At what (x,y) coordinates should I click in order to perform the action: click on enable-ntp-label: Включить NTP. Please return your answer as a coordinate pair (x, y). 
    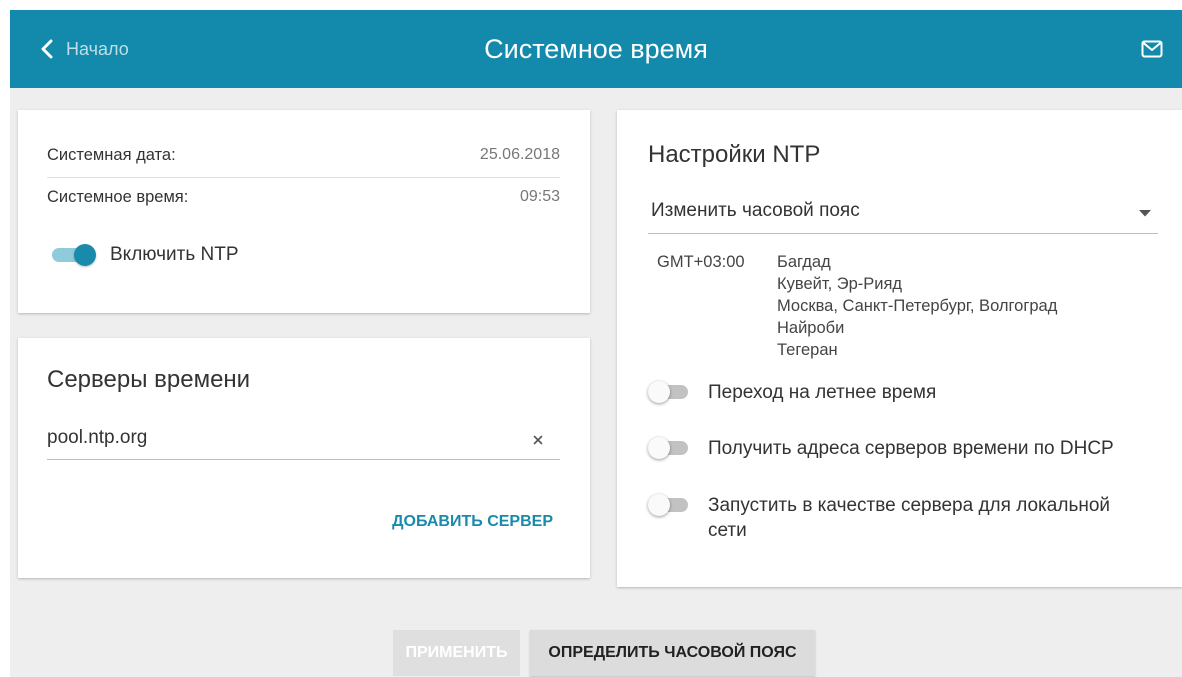
    Looking at the image, I should click on (174, 254).